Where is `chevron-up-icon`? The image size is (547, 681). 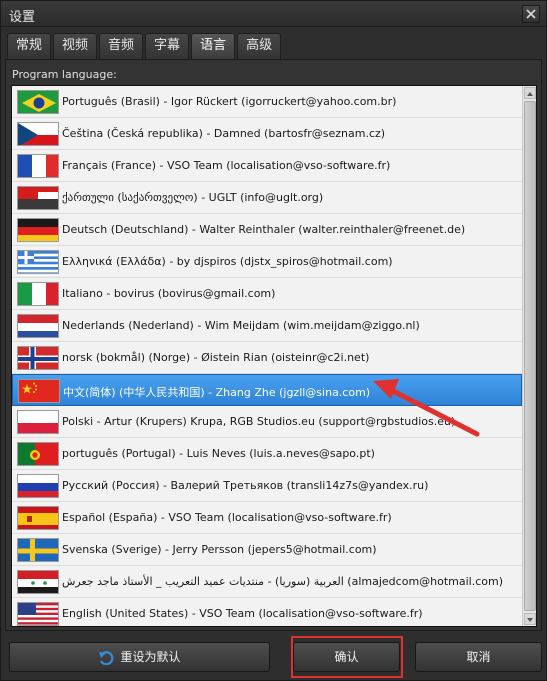
chevron-up-icon is located at coordinates (530, 94).